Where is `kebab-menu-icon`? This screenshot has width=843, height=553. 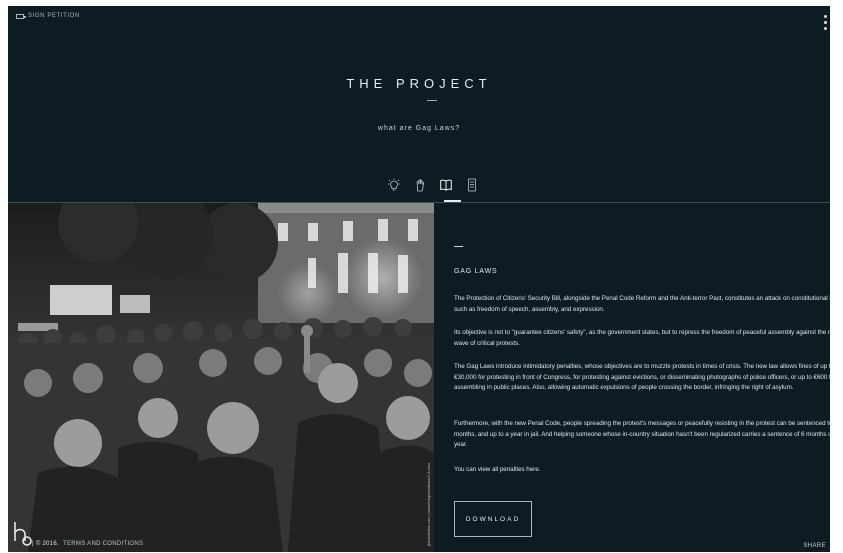
kebab-menu-icon is located at coordinates (826, 22).